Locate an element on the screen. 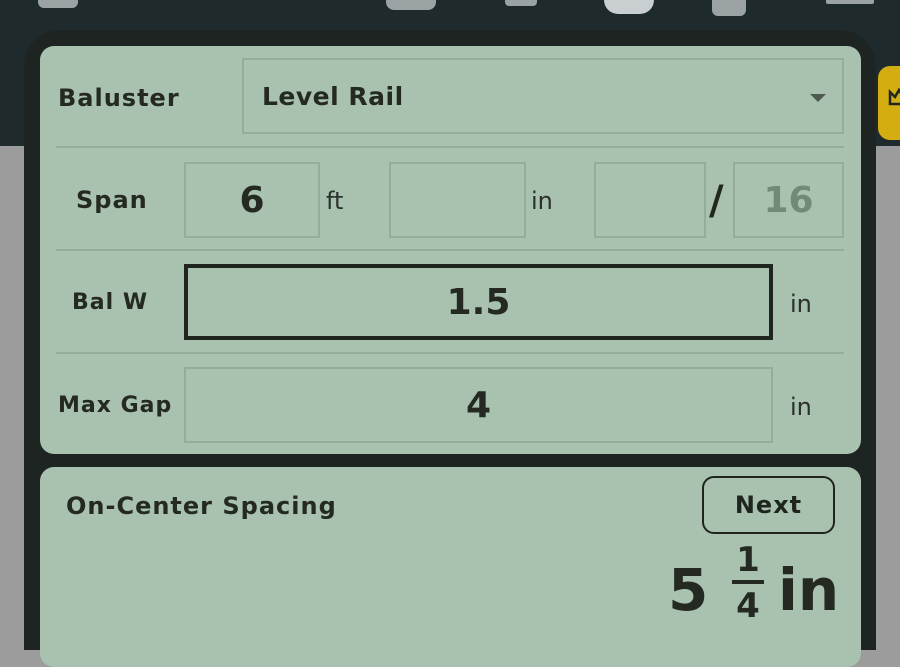 This screenshot has height=667, width=900. crown-badge is located at coordinates (889, 103).